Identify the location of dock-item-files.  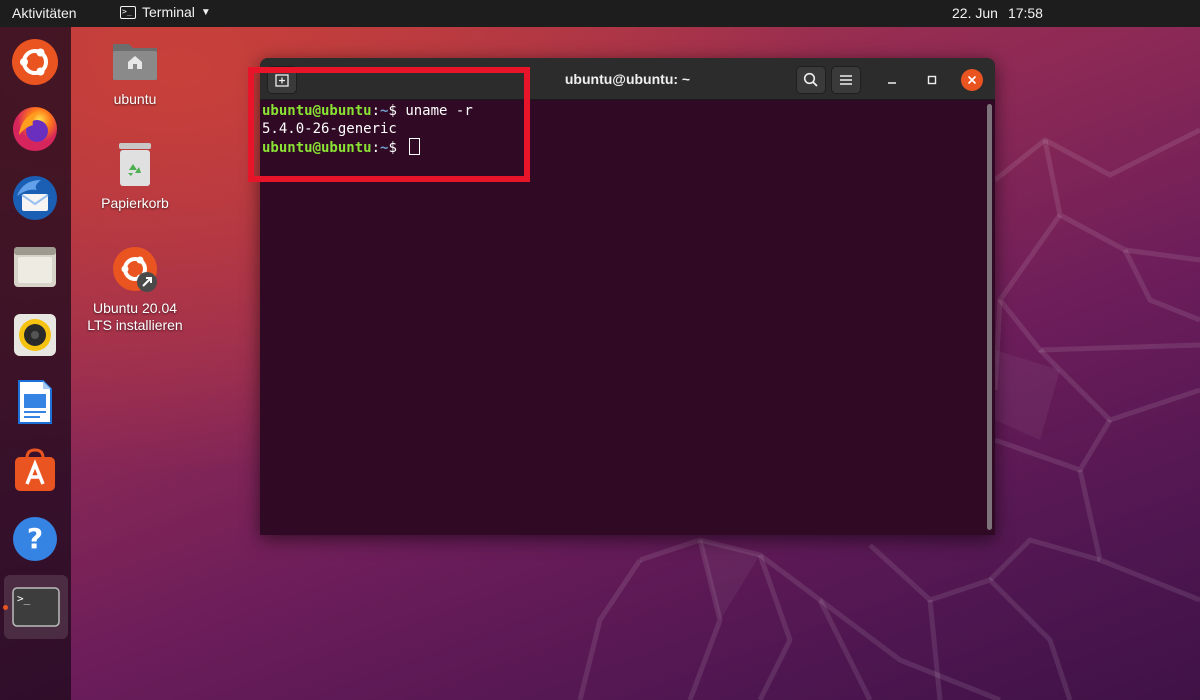
(35, 266).